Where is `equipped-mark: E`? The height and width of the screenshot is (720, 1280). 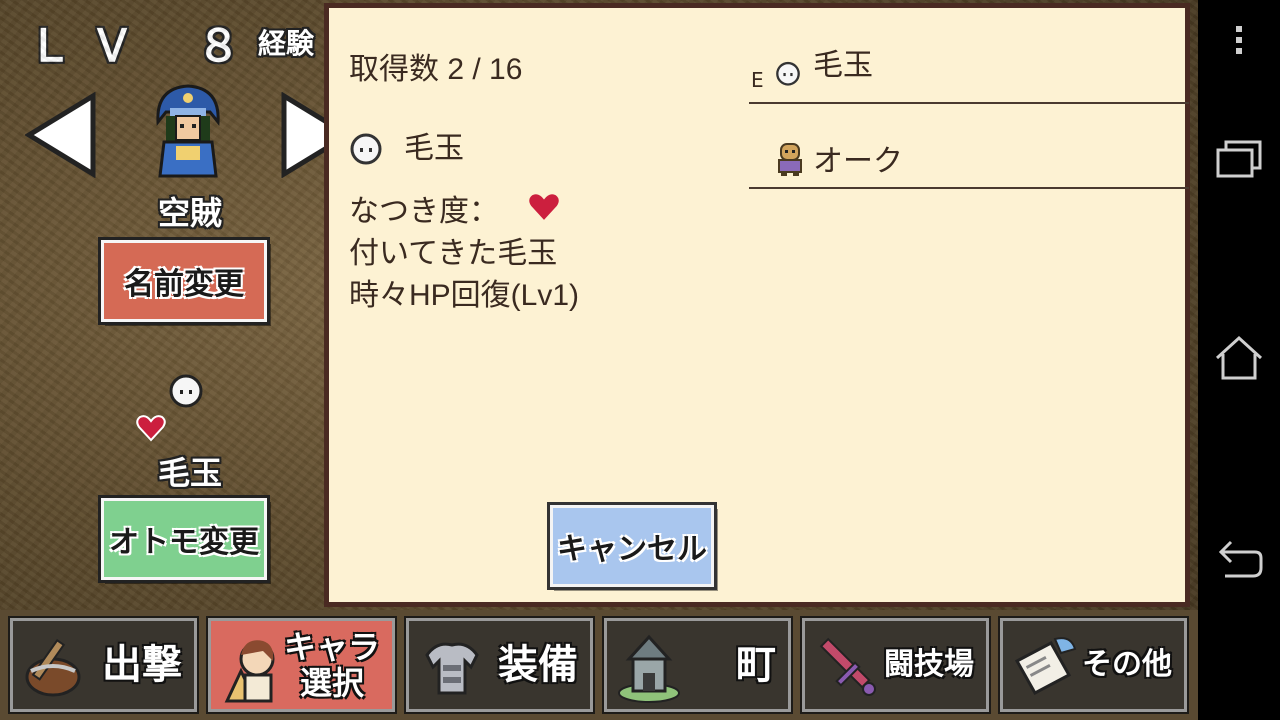
equipped-mark: E is located at coordinates (757, 80).